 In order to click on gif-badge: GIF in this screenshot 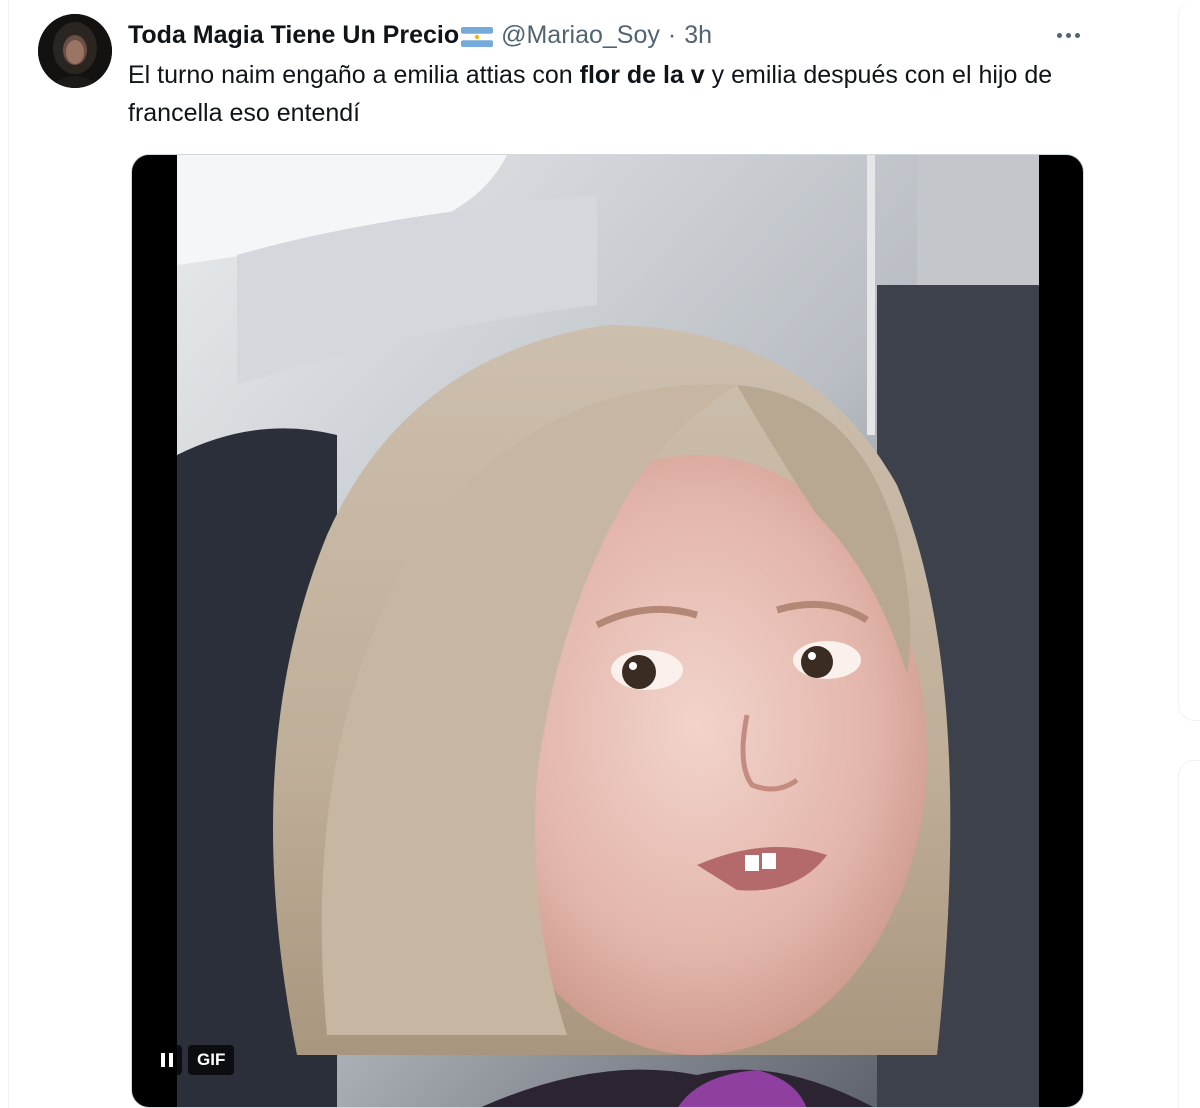, I will do `click(211, 1060)`.